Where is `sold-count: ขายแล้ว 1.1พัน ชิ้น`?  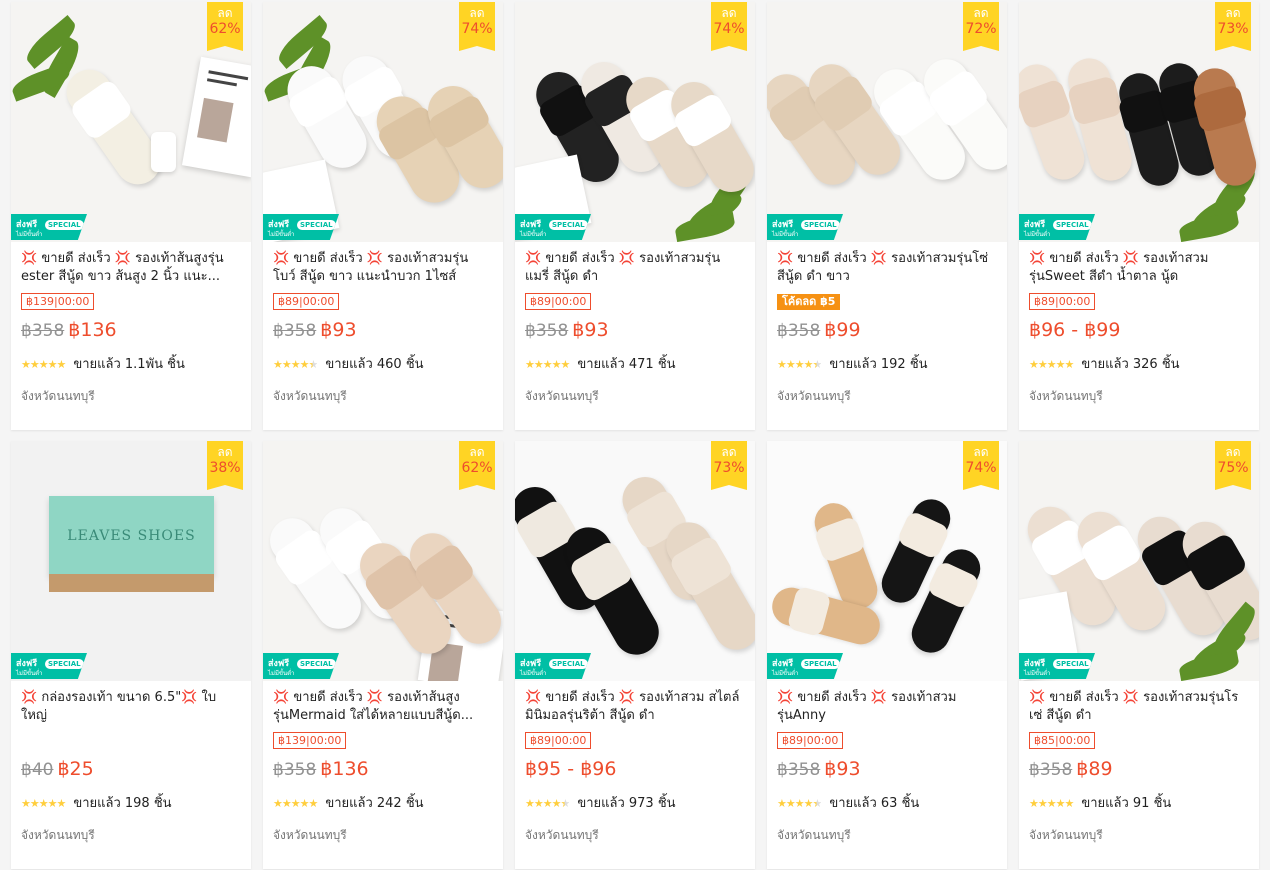
sold-count: ขายแล้ว 1.1พัน ชิ้น is located at coordinates (129, 364).